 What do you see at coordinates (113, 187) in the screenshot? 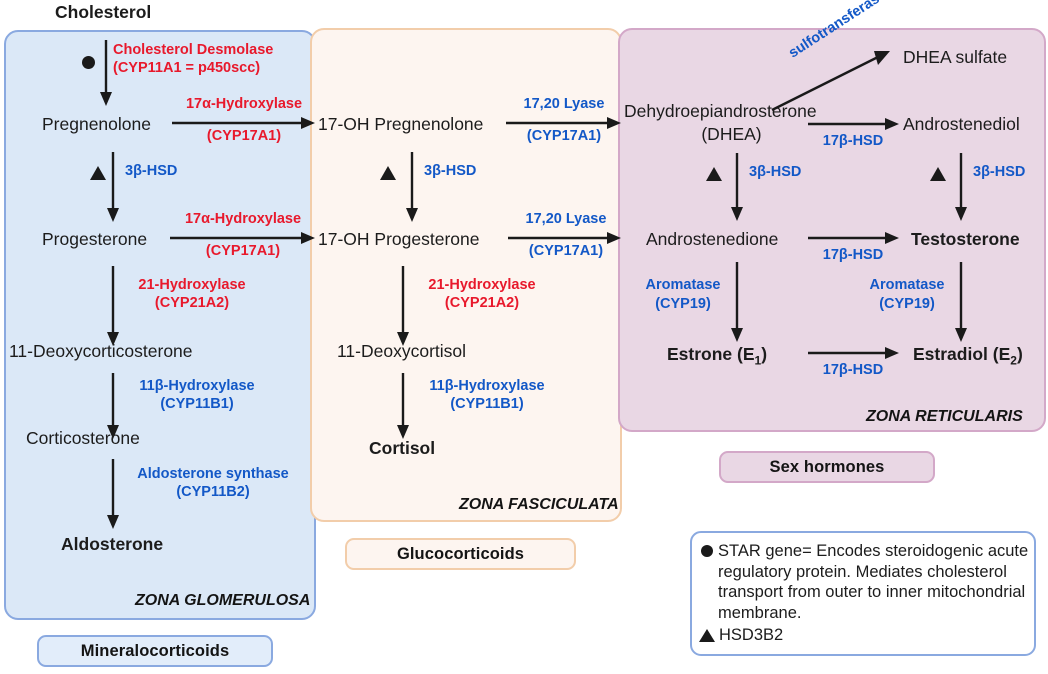
I see `arrow-pregnenolone-to-progesterone` at bounding box center [113, 187].